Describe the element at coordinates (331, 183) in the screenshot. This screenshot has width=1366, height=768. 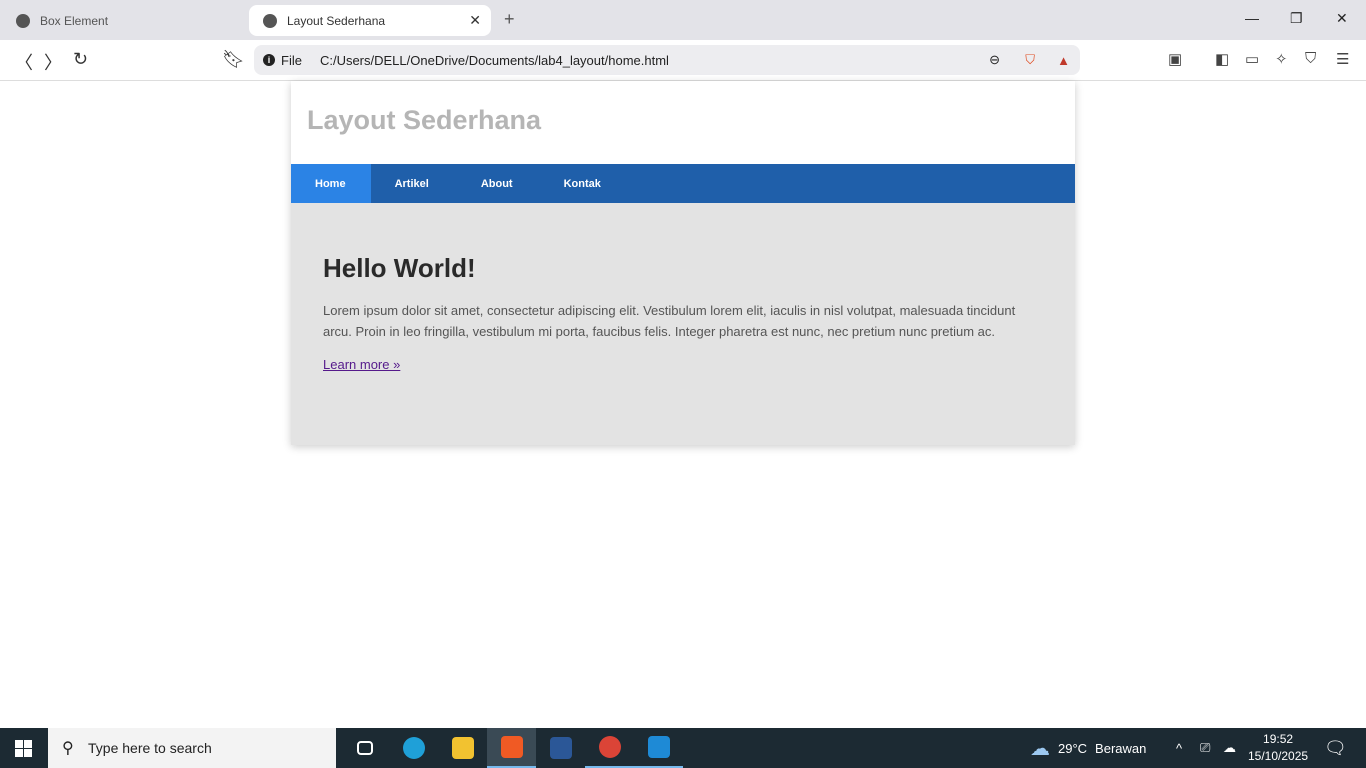
I see `nav-home: Home` at that location.